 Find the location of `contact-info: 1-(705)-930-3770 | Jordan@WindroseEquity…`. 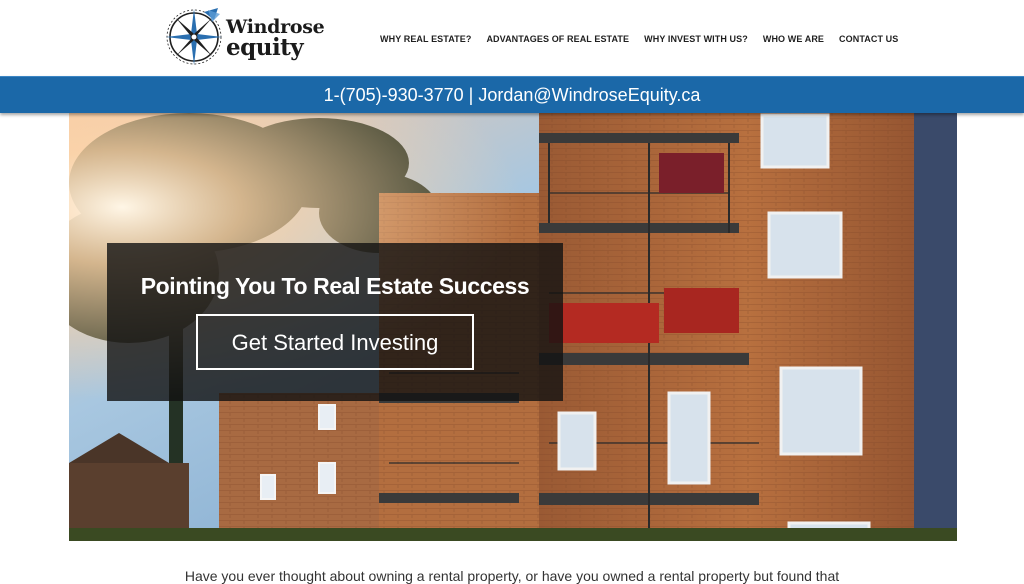

contact-info: 1-(705)-930-3770 | Jordan@WindroseEquity… is located at coordinates (512, 95).